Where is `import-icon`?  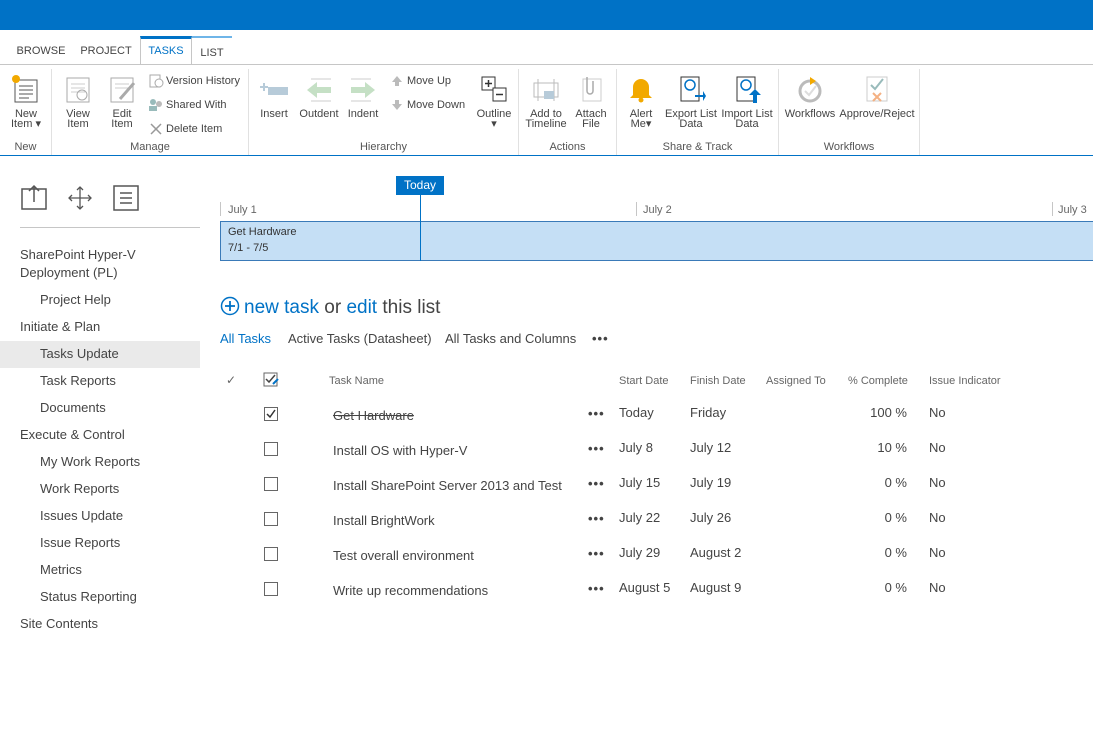 import-icon is located at coordinates (748, 89).